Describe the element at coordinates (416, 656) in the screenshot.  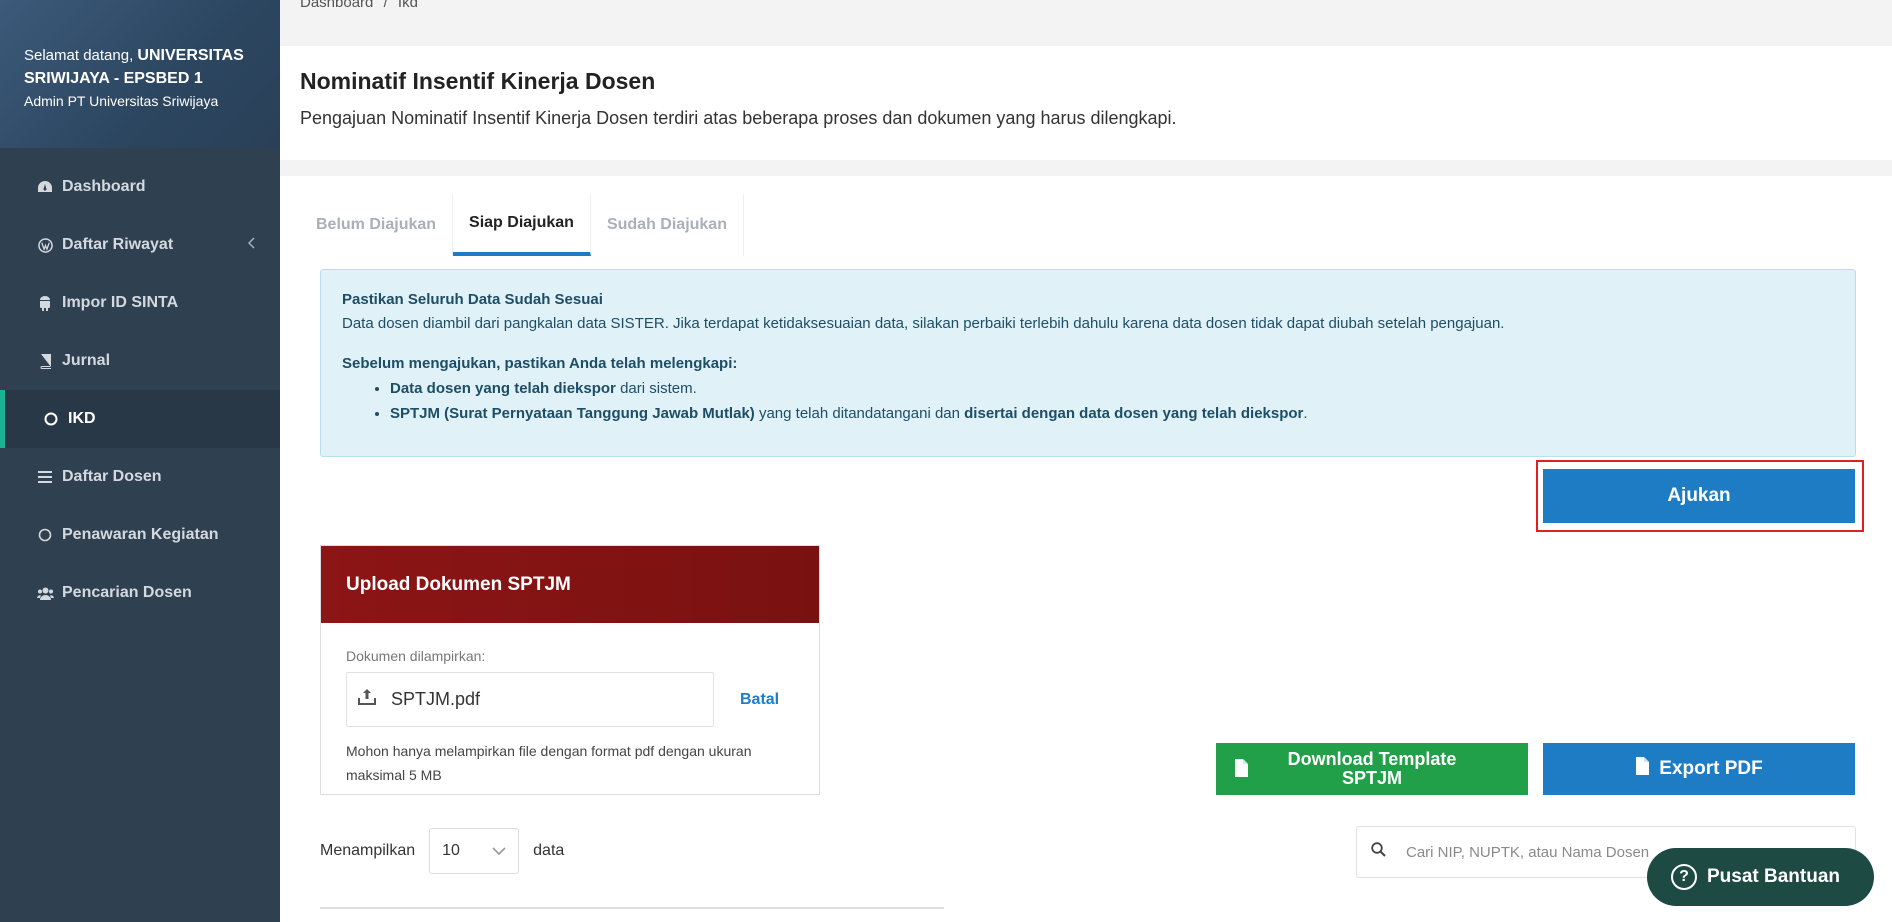
I see `upload-label: Dokumen dilampirkan:` at that location.